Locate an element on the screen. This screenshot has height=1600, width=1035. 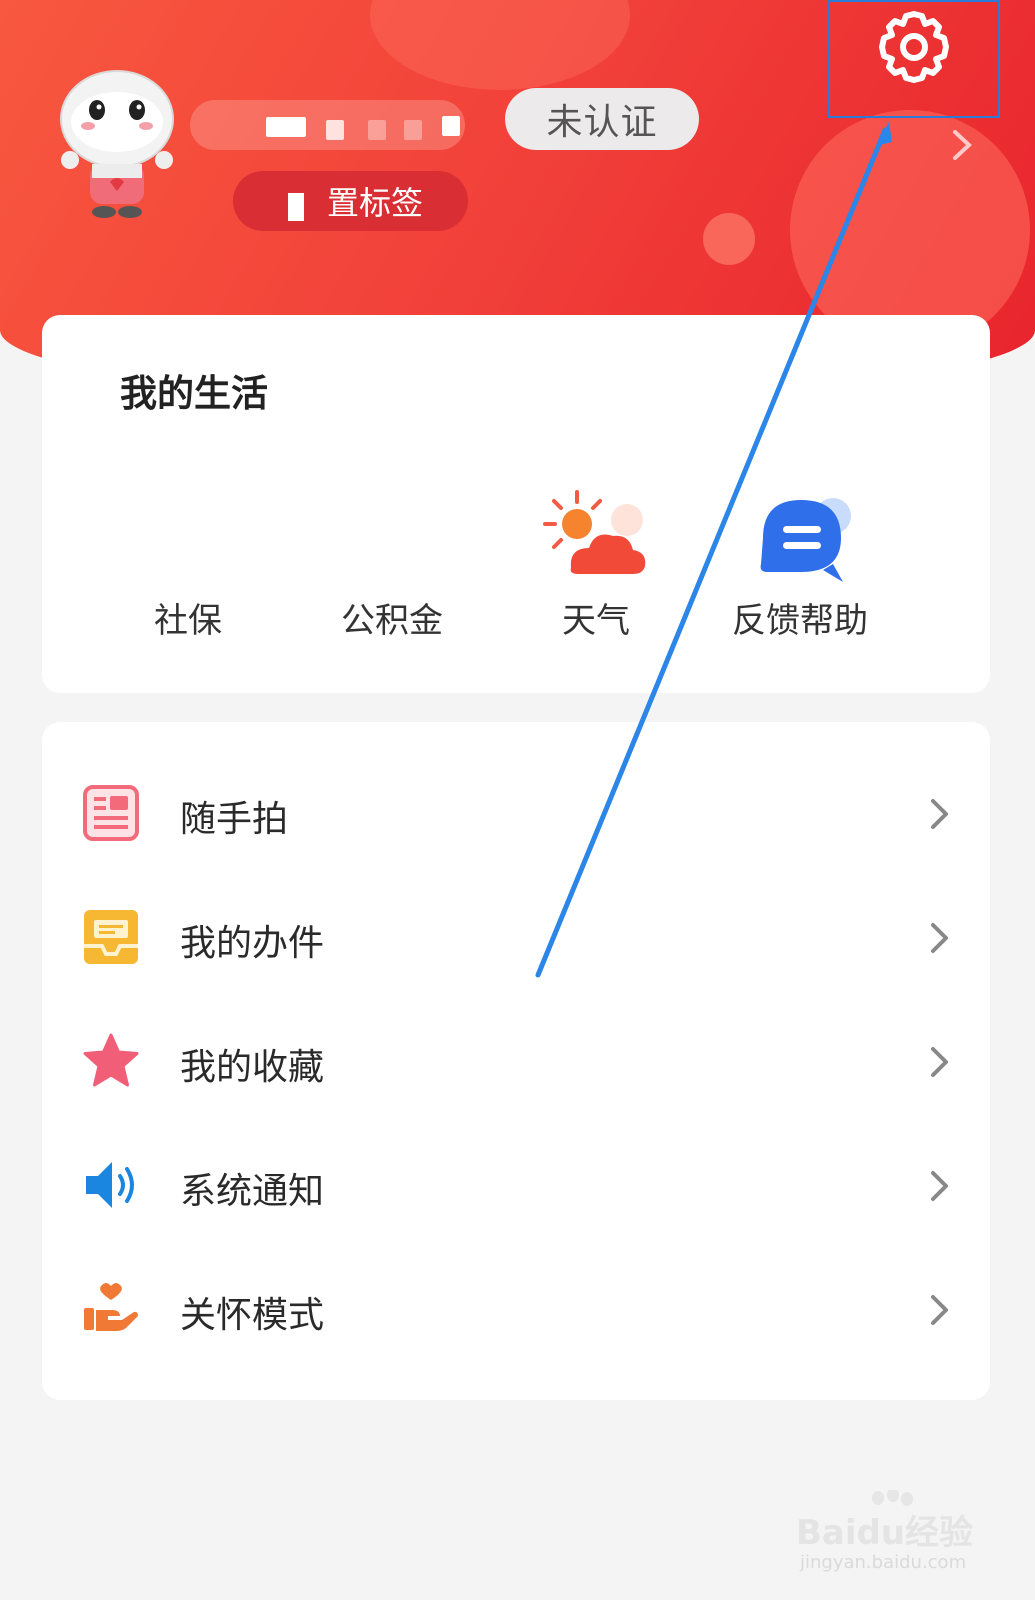
social-security-icon is located at coordinates (188, 540).